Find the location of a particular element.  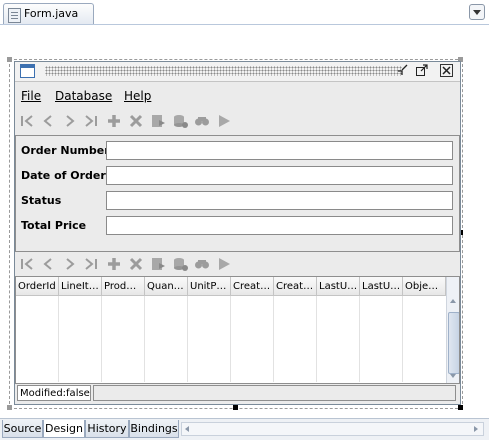

scroll-right-icon is located at coordinates (476, 429).